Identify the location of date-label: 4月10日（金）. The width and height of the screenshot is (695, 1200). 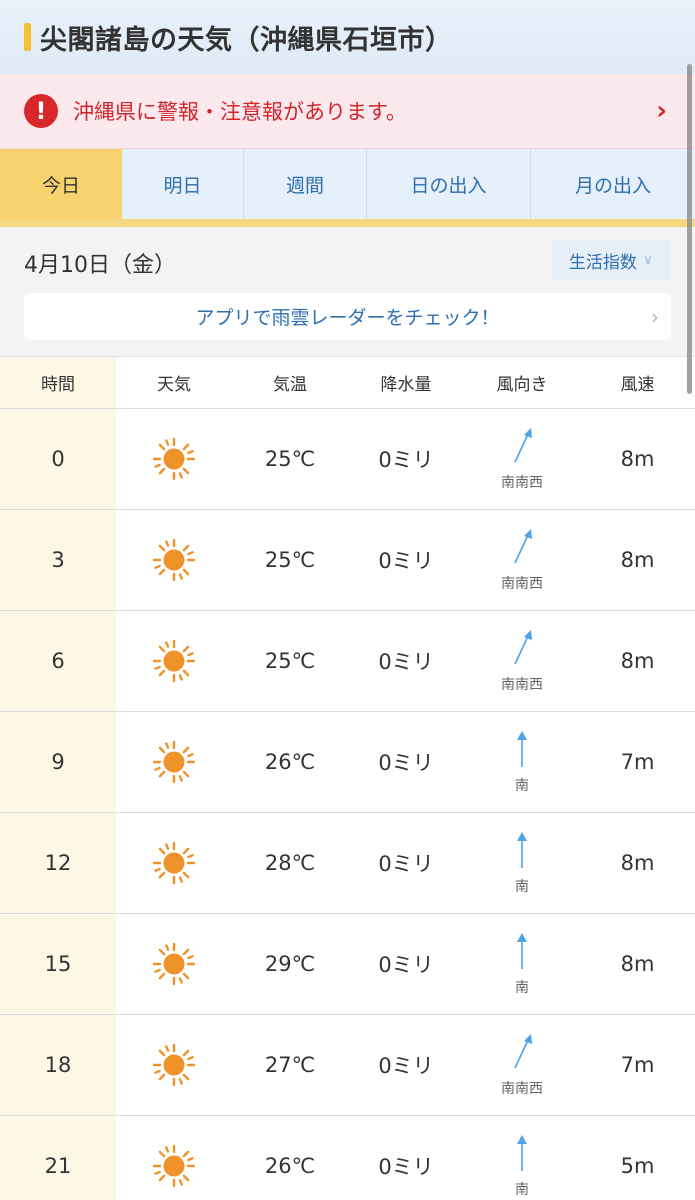
(100, 265).